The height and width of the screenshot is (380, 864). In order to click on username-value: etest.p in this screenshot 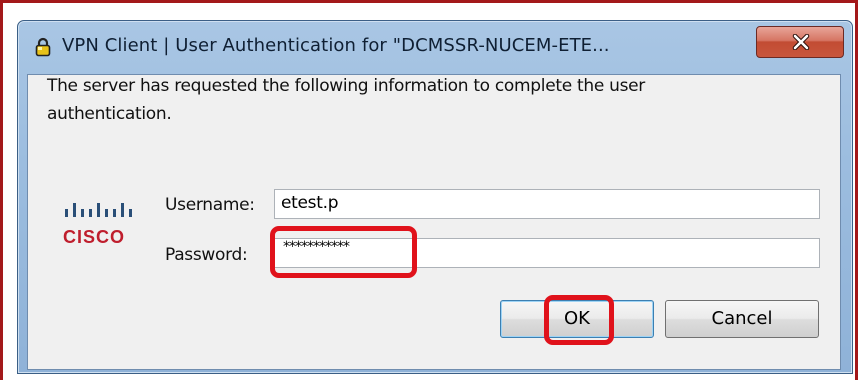, I will do `click(310, 203)`.